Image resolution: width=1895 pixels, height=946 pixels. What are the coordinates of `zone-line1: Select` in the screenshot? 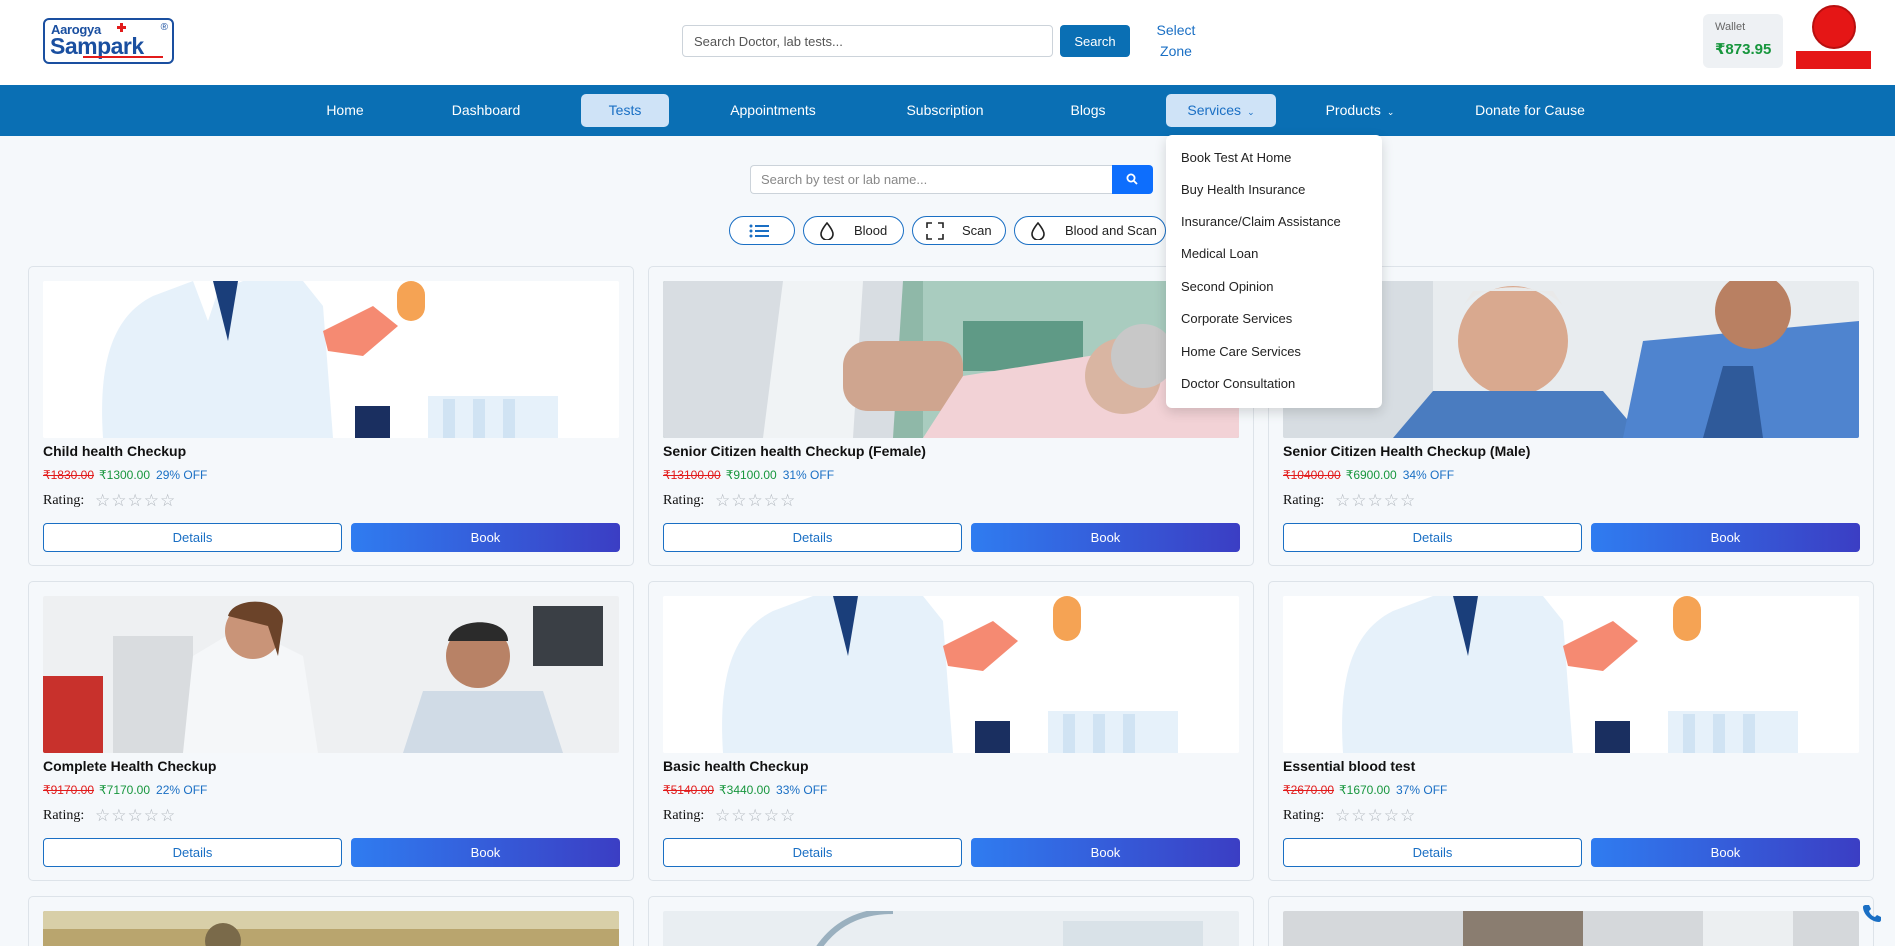 It's located at (1176, 30).